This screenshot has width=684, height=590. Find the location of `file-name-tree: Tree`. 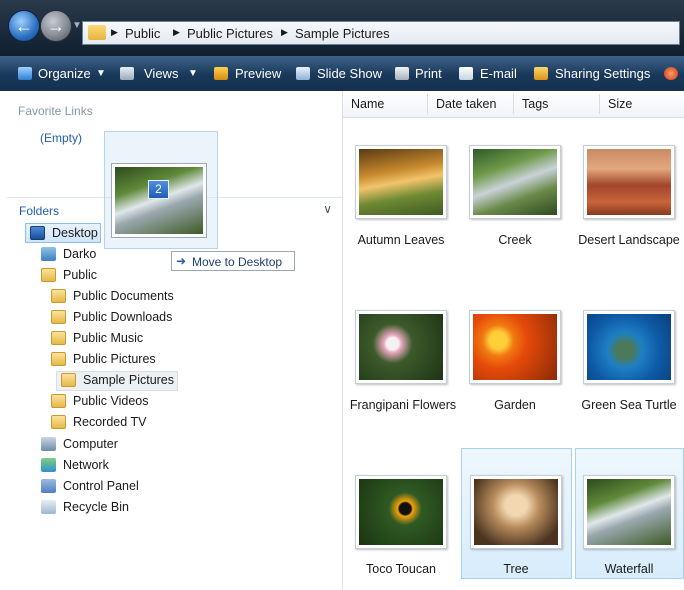

file-name-tree: Tree is located at coordinates (516, 569).